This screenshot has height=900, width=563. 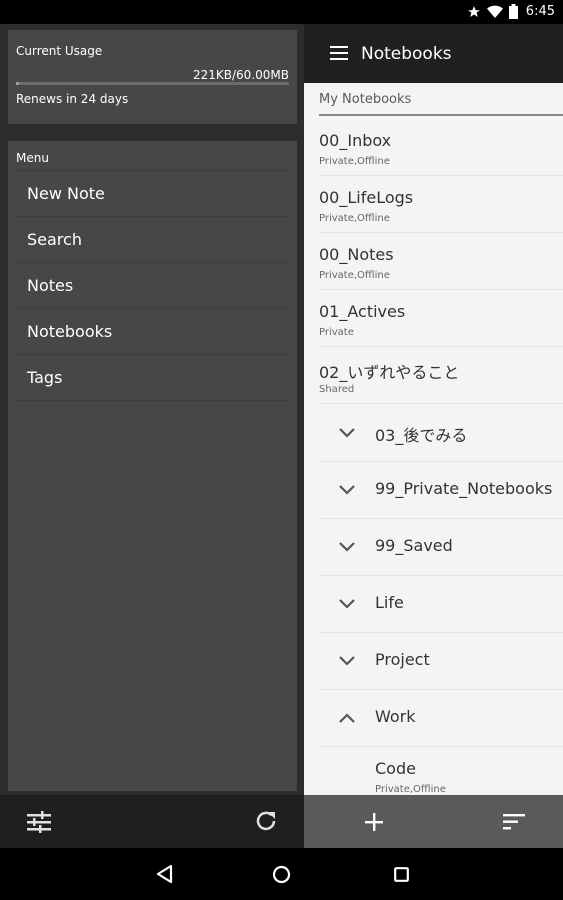 What do you see at coordinates (241, 75) in the screenshot?
I see `usage-value: 221KB/60.00MB` at bounding box center [241, 75].